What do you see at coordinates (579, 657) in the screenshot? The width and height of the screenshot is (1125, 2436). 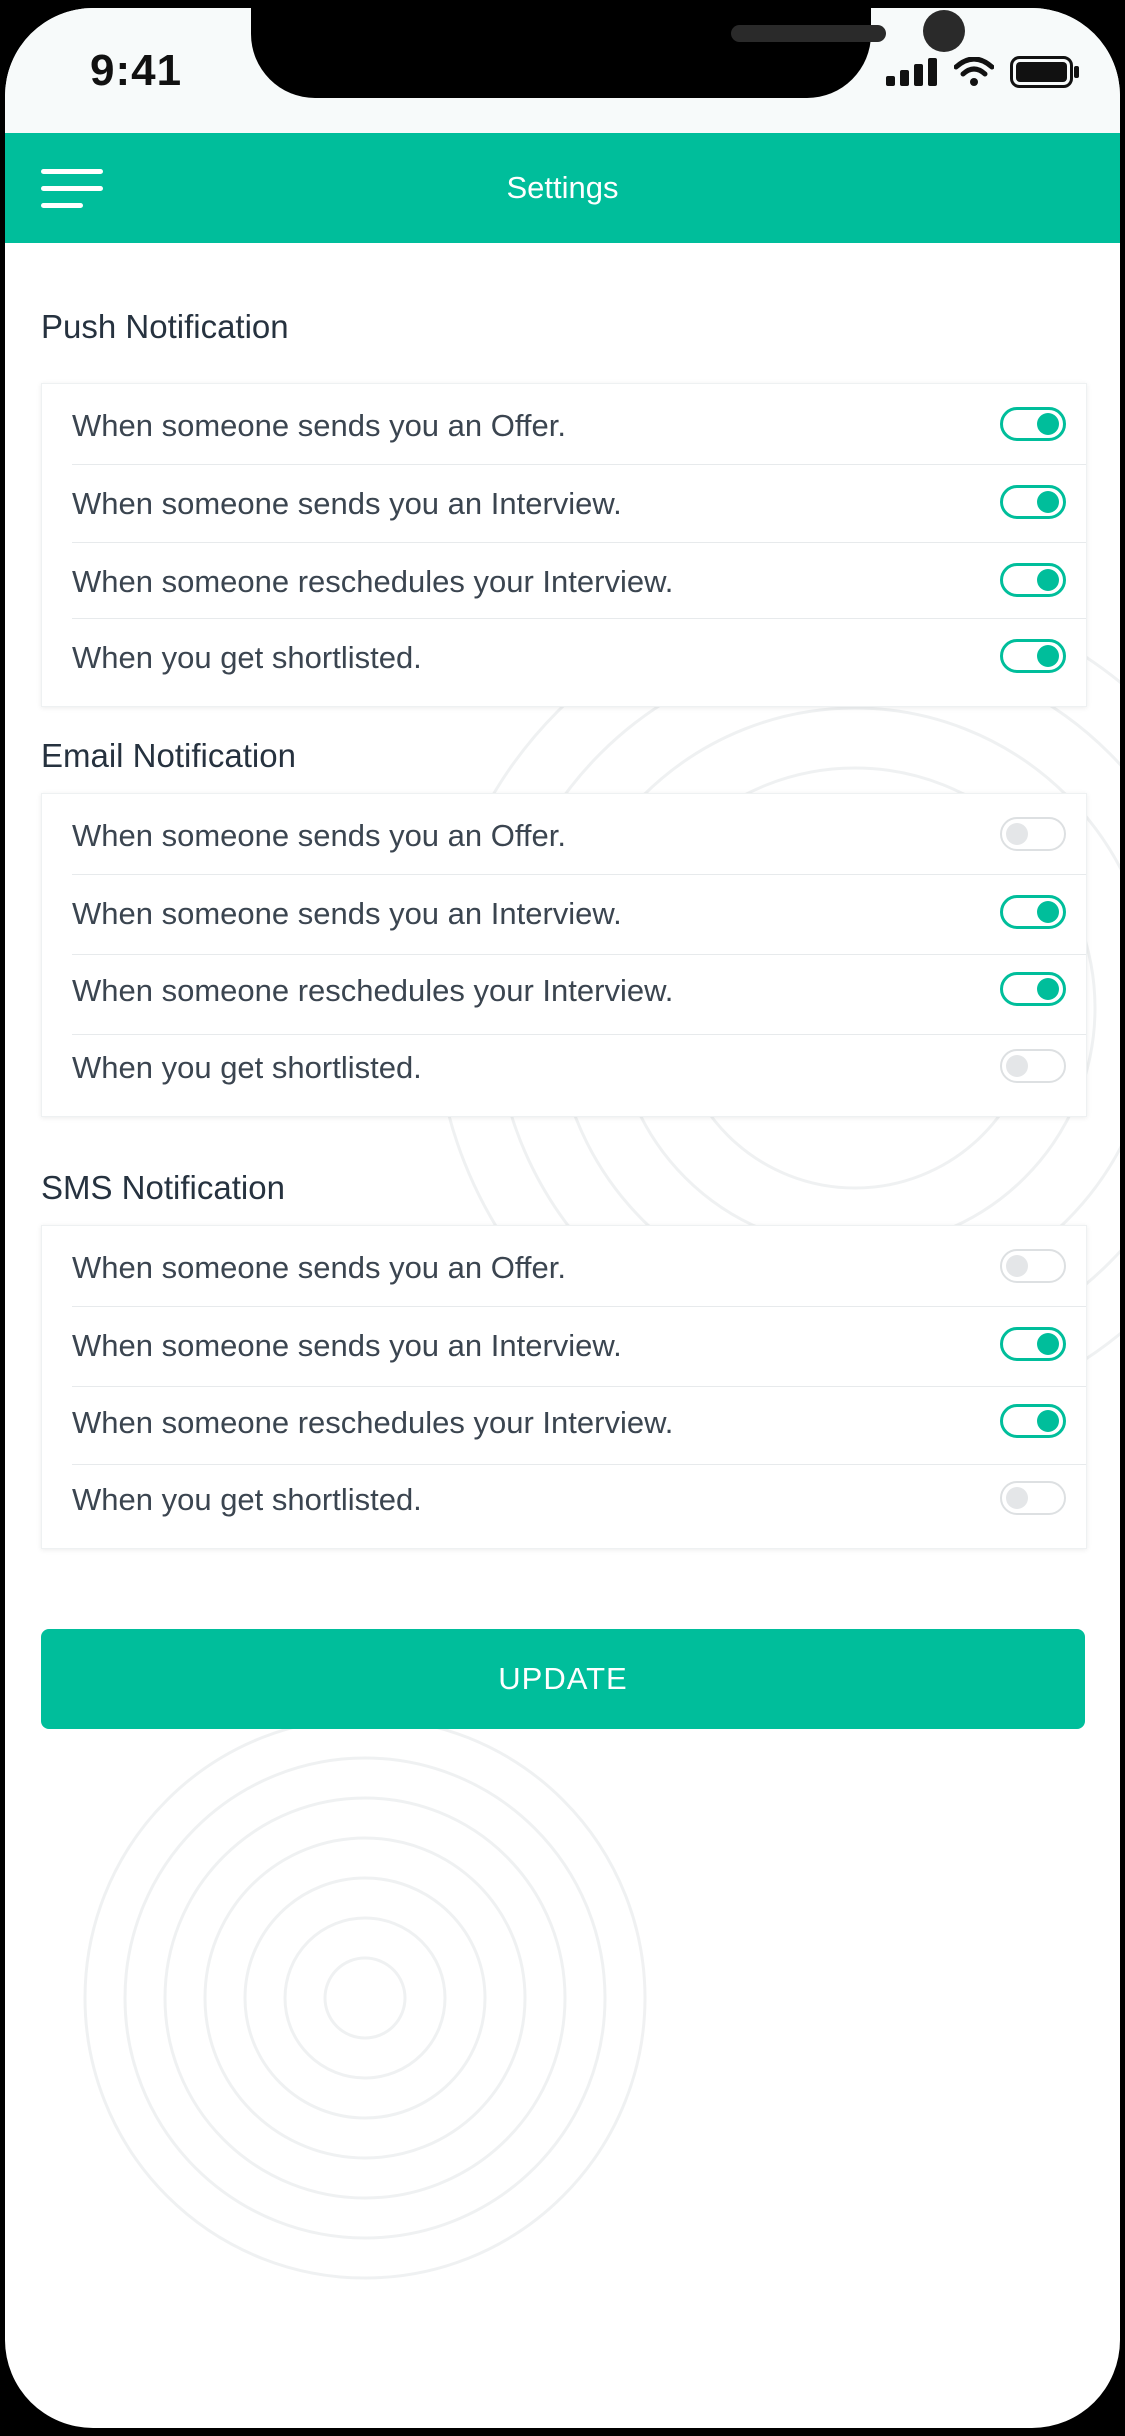 I see `push-row-shortlisted: When you get shortlisted.` at bounding box center [579, 657].